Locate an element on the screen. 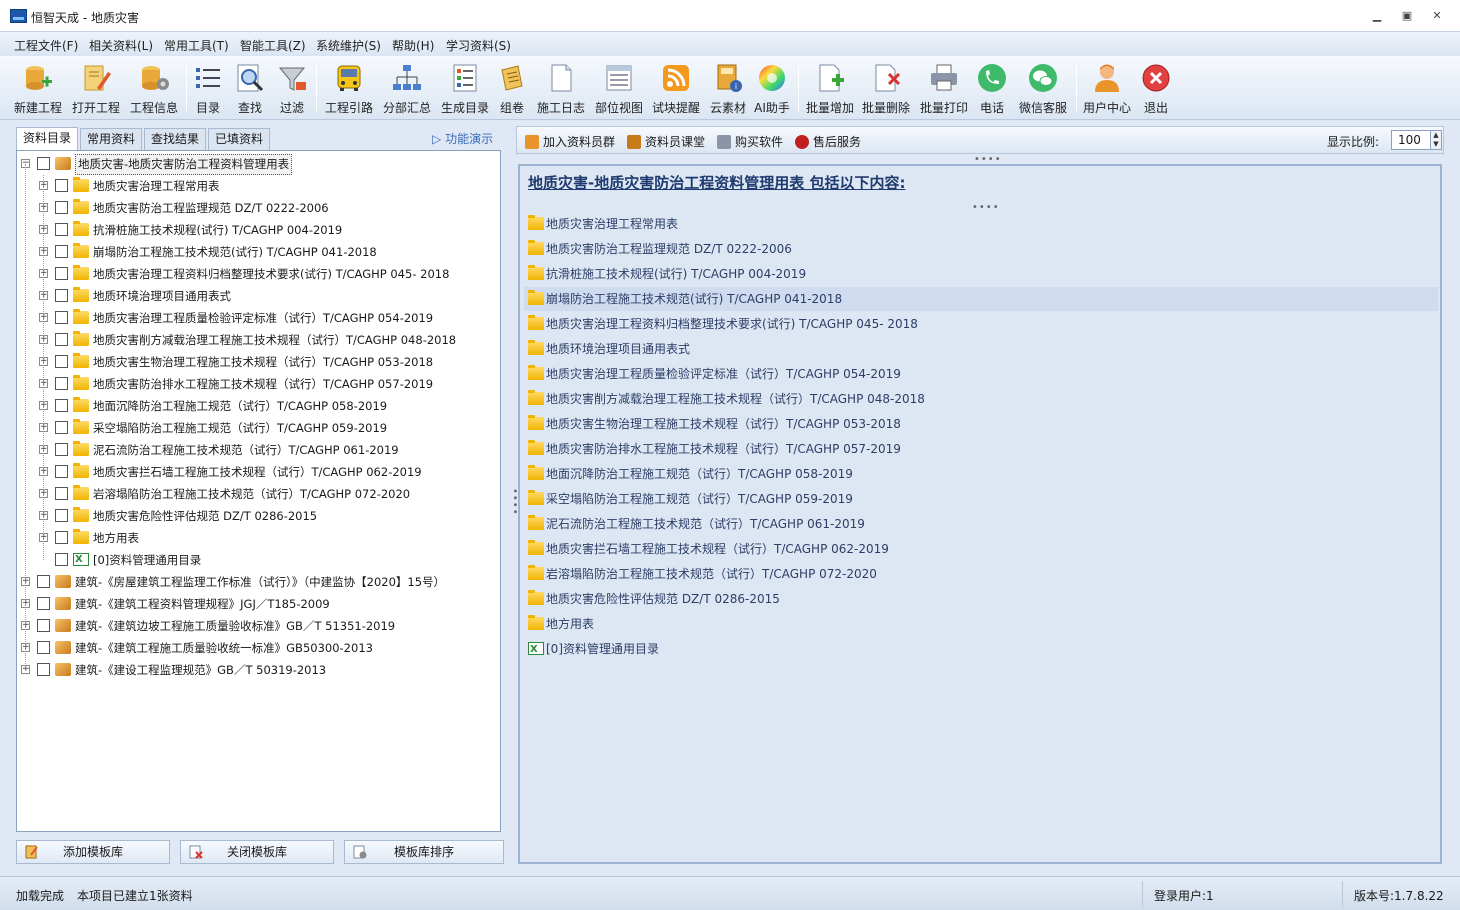 The width and height of the screenshot is (1460, 910). tree-row: + 采空塌陷防治工程施工规范（试行）T/CAGHP 059-2019 is located at coordinates (258, 428).